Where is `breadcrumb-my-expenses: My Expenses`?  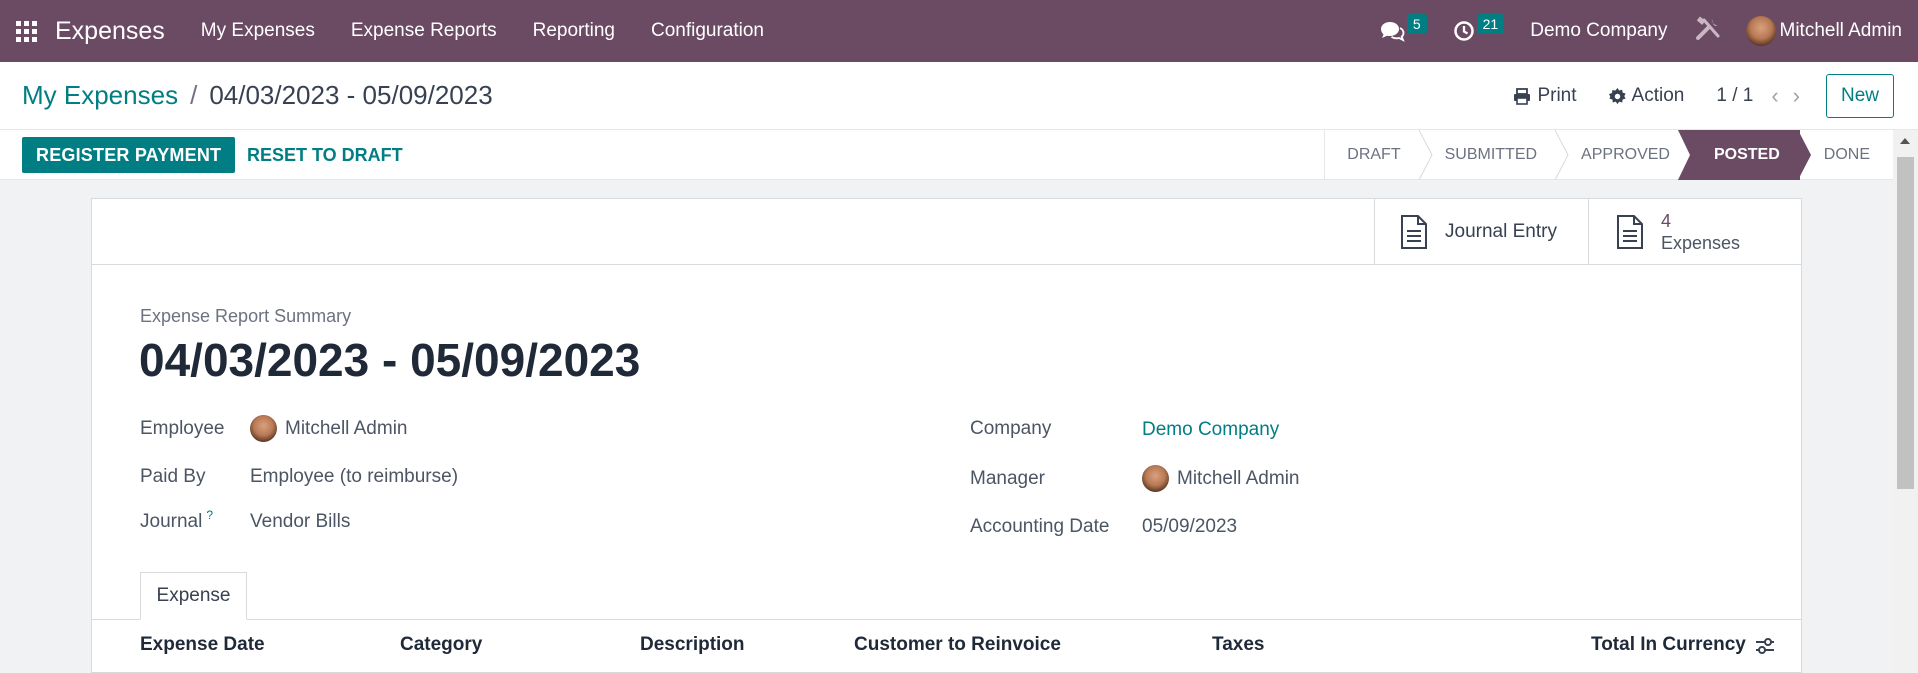
breadcrumb-my-expenses: My Expenses is located at coordinates (100, 95).